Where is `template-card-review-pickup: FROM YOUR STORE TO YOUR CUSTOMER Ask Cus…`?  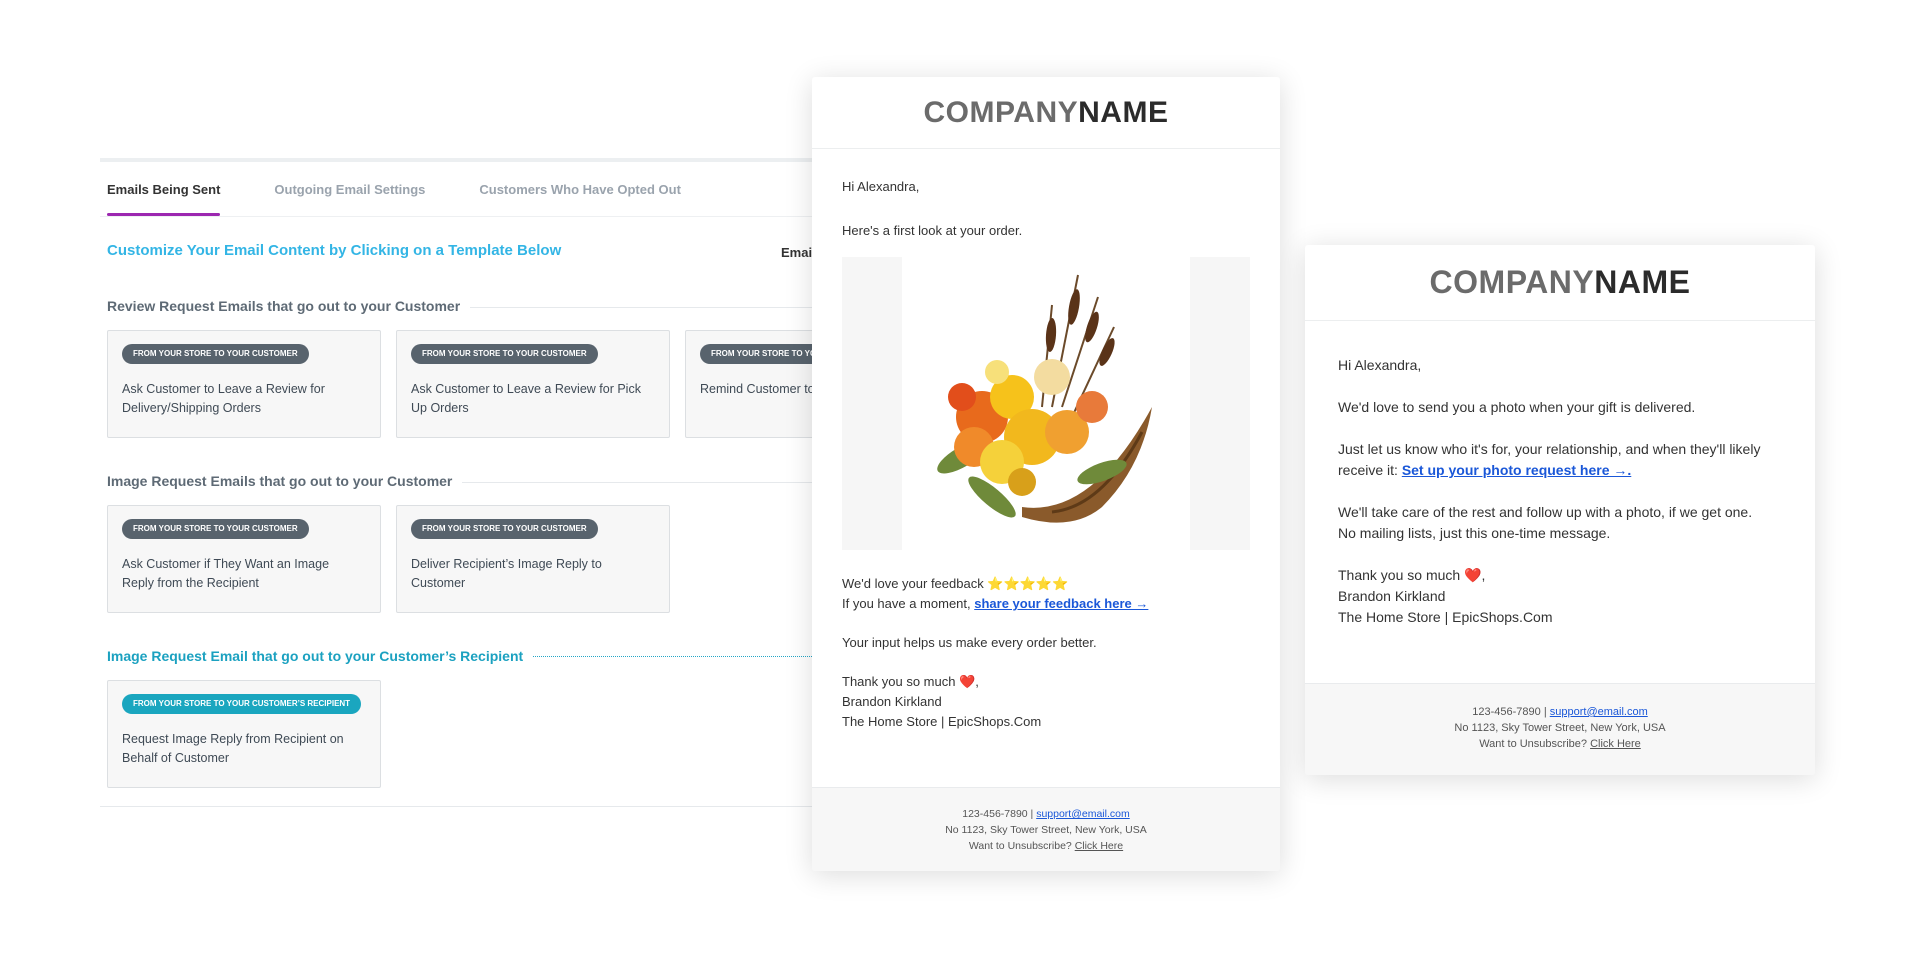
template-card-review-pickup: FROM YOUR STORE TO YOUR CUSTOMER Ask Cus… is located at coordinates (533, 384).